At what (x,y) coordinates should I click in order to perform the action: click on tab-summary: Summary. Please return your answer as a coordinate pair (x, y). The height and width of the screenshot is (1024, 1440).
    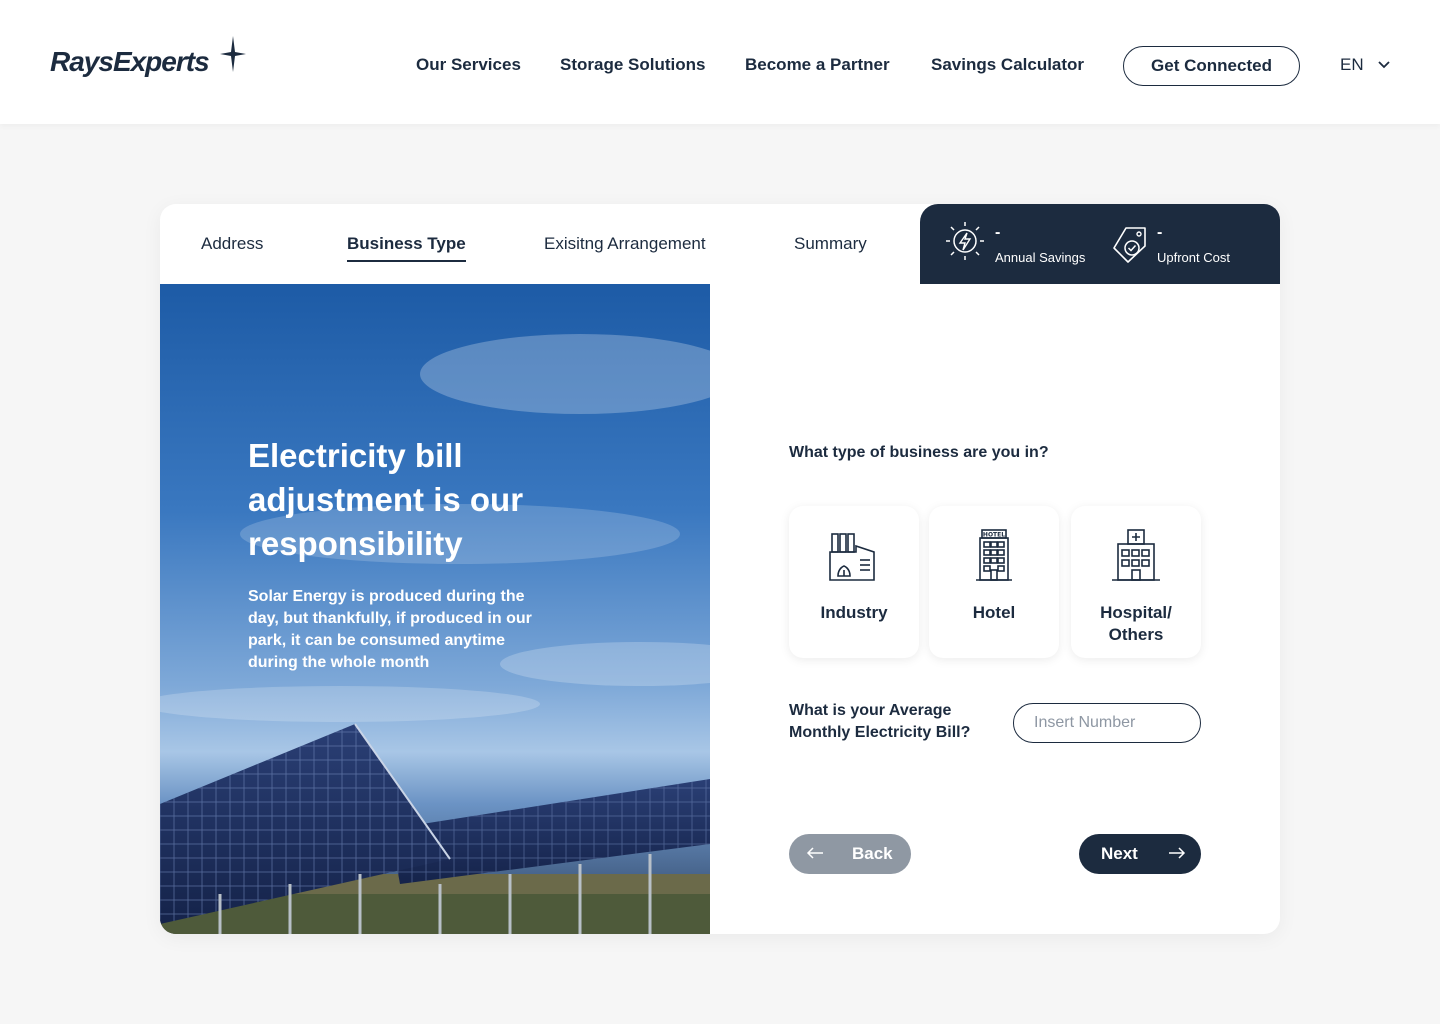
    Looking at the image, I should click on (830, 244).